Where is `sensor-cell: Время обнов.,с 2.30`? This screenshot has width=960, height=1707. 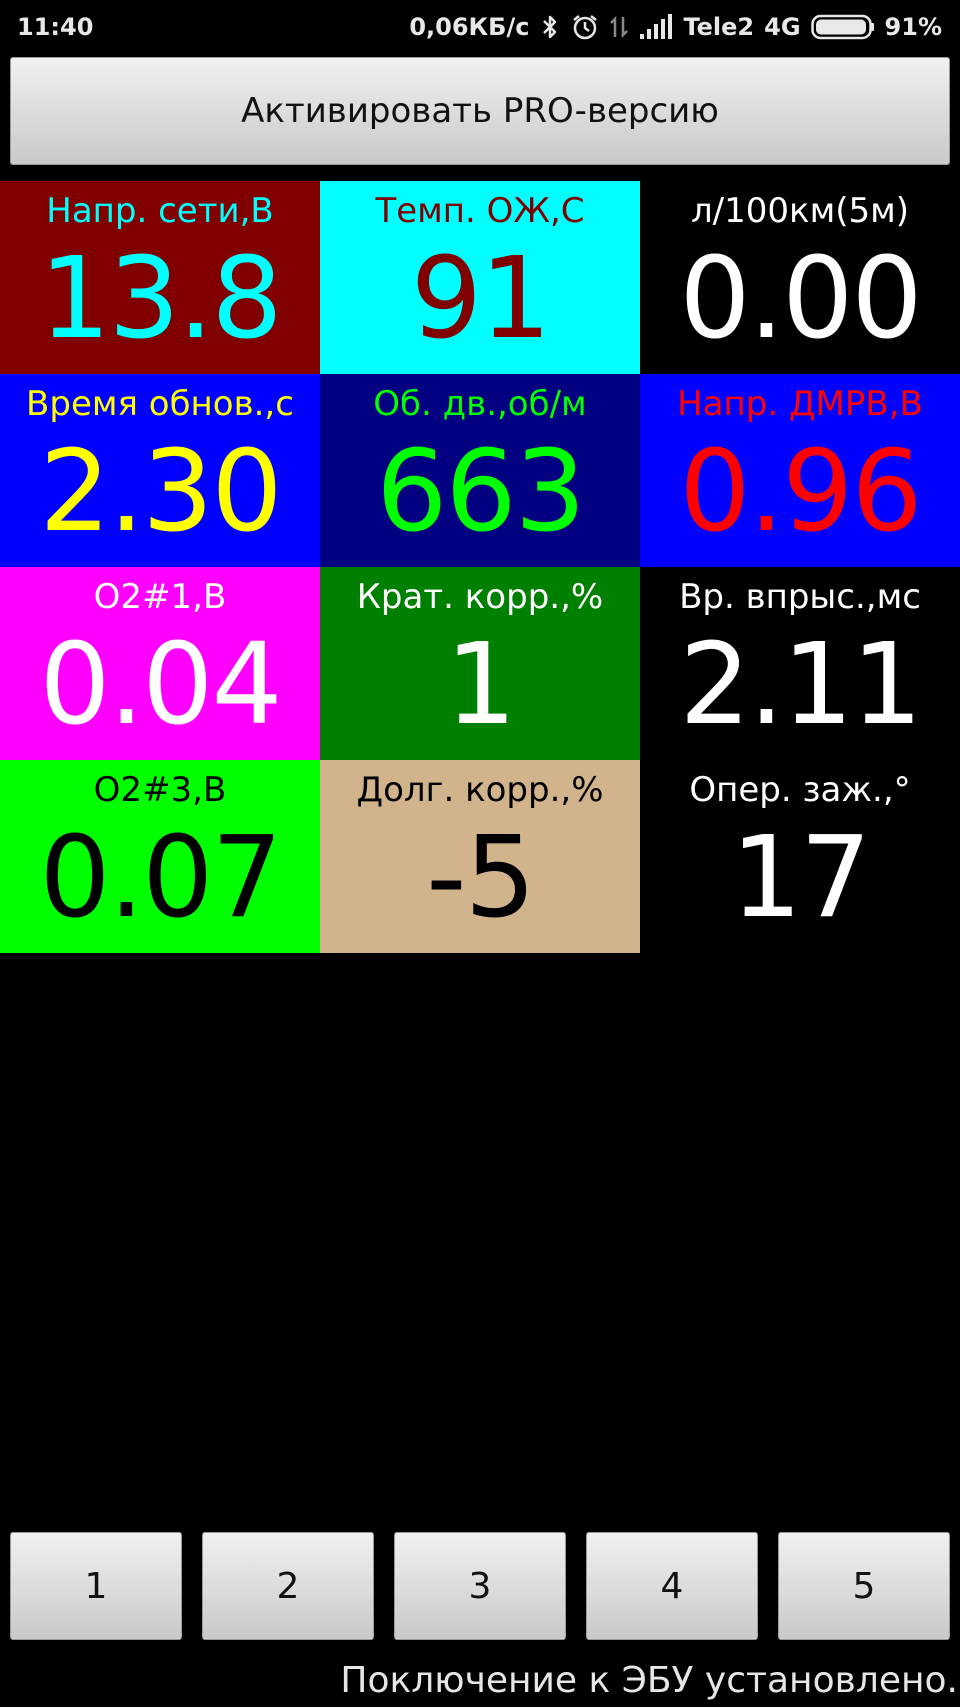
sensor-cell: Время обнов.,с 2.30 is located at coordinates (160, 470).